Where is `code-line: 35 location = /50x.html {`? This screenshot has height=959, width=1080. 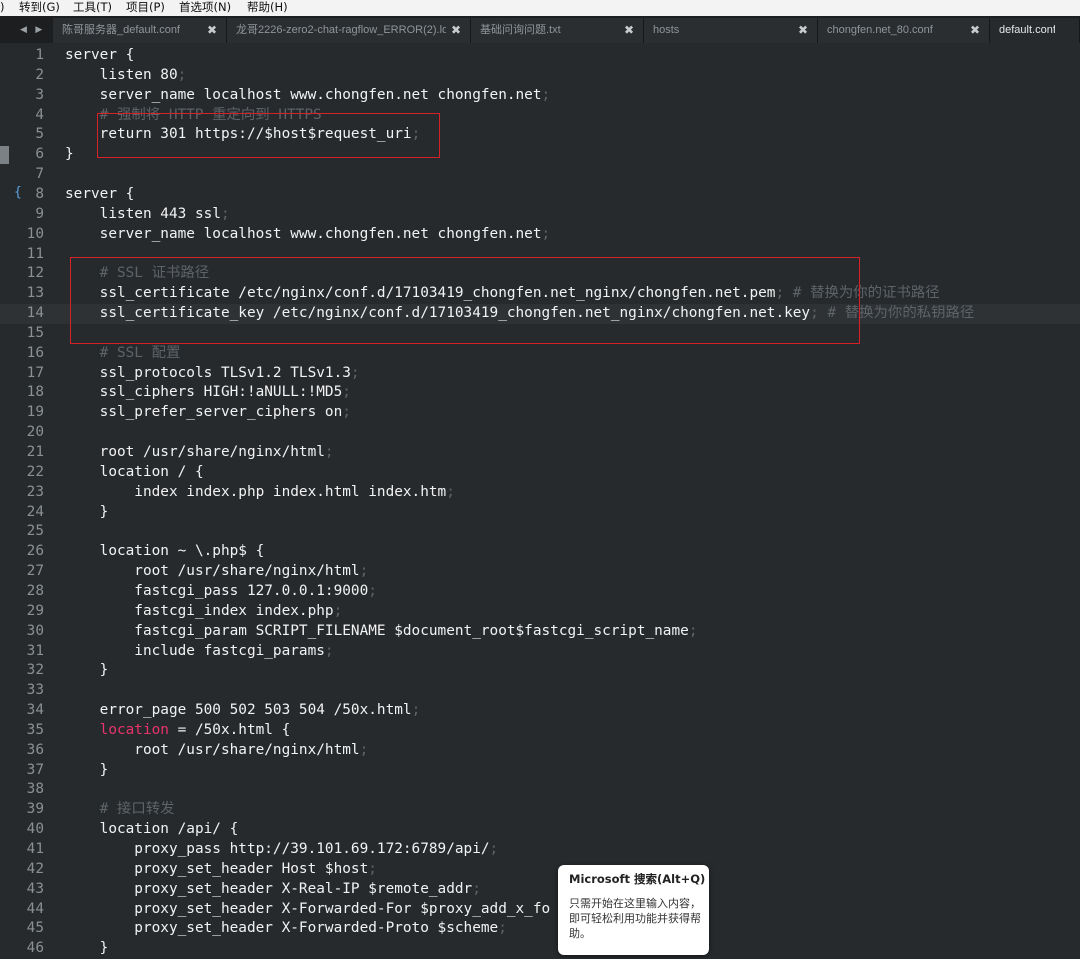 code-line: 35 location = /50x.html { is located at coordinates (540, 731).